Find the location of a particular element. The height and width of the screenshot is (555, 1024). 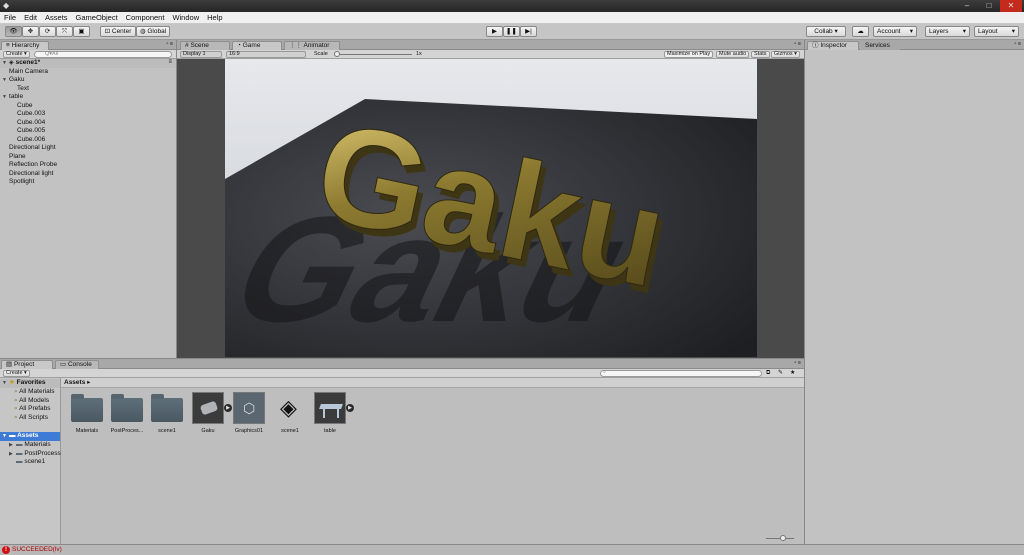

hierarchy-search-input: Q▾All is located at coordinates (103, 54).